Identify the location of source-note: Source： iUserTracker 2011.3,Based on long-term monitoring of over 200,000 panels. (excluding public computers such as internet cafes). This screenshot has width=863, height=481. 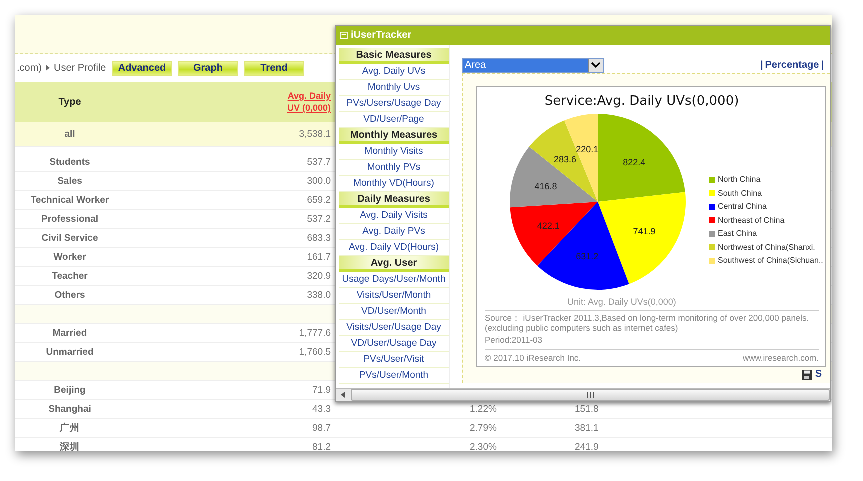
(652, 321).